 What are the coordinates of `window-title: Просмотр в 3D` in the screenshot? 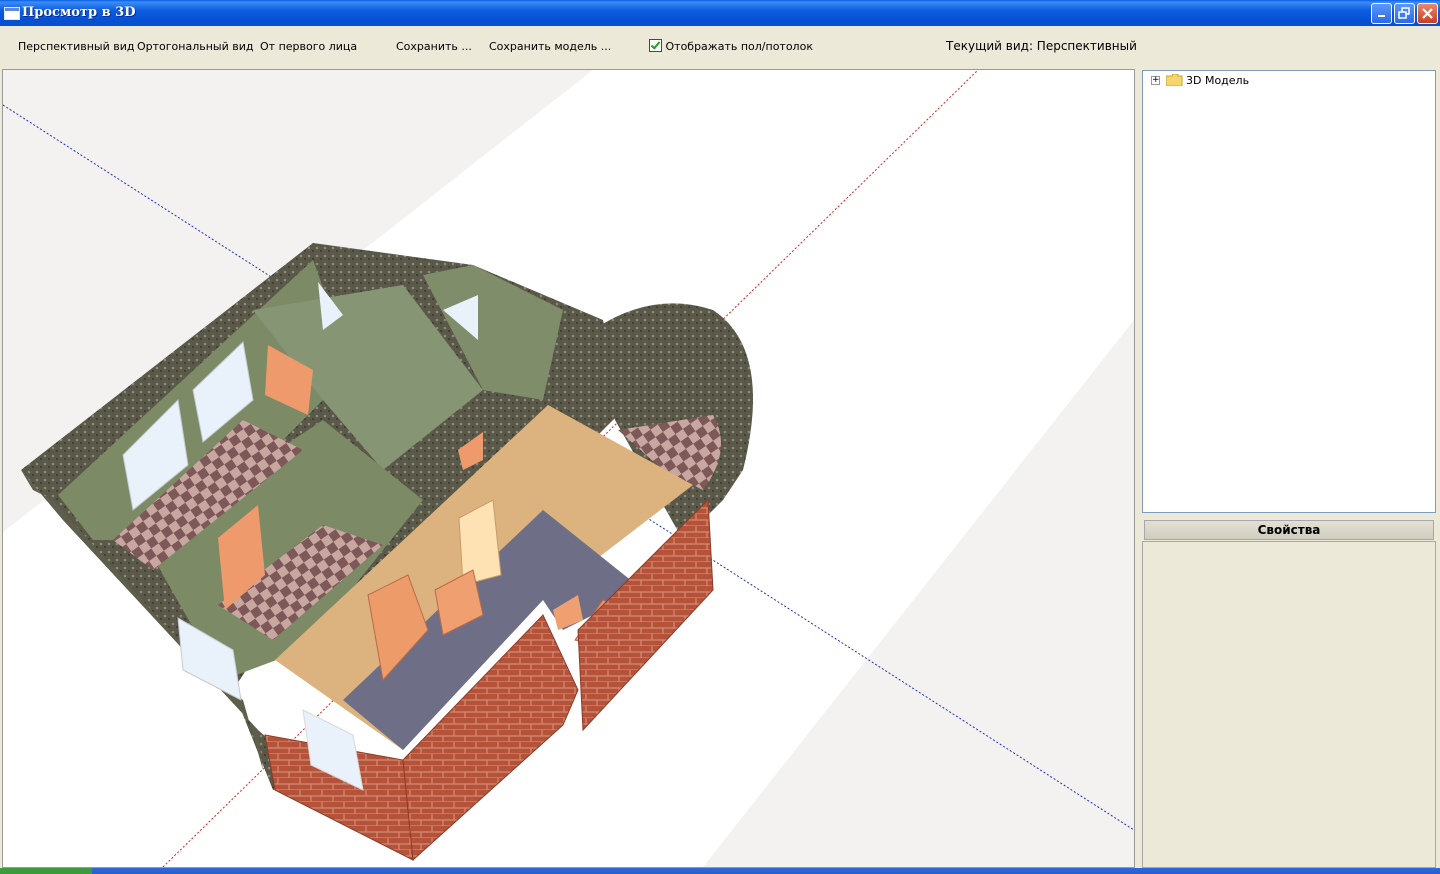 It's located at (79, 12).